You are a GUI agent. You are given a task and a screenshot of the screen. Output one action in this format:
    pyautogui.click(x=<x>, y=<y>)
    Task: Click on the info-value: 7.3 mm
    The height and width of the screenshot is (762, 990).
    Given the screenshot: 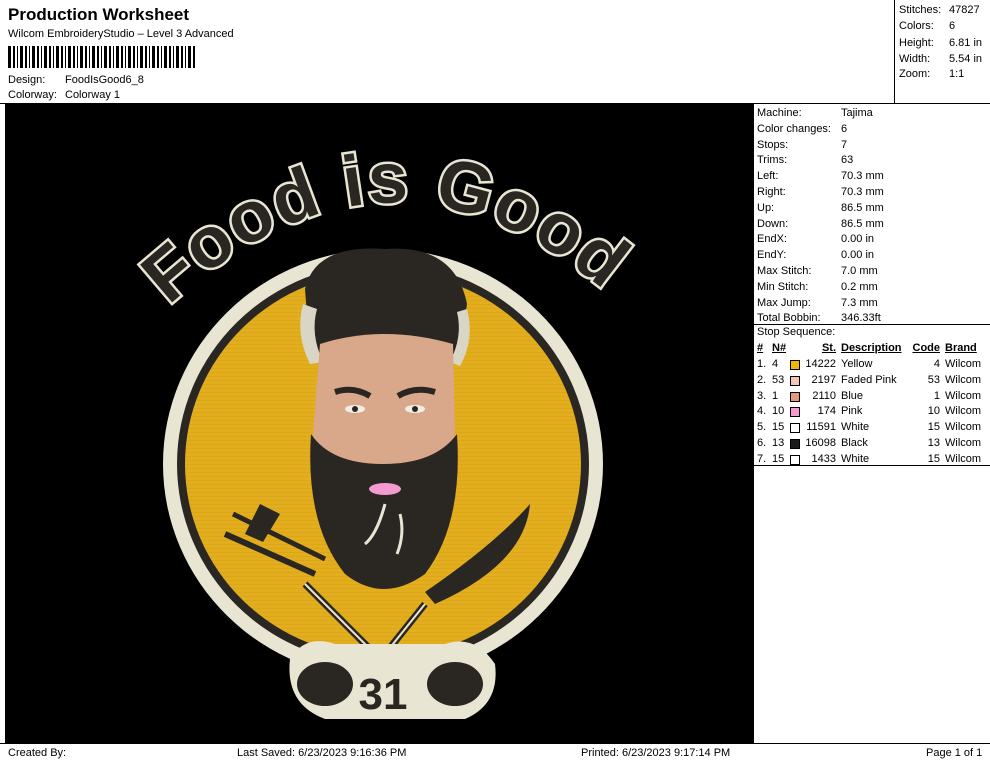 What is the action you would take?
    pyautogui.click(x=859, y=302)
    